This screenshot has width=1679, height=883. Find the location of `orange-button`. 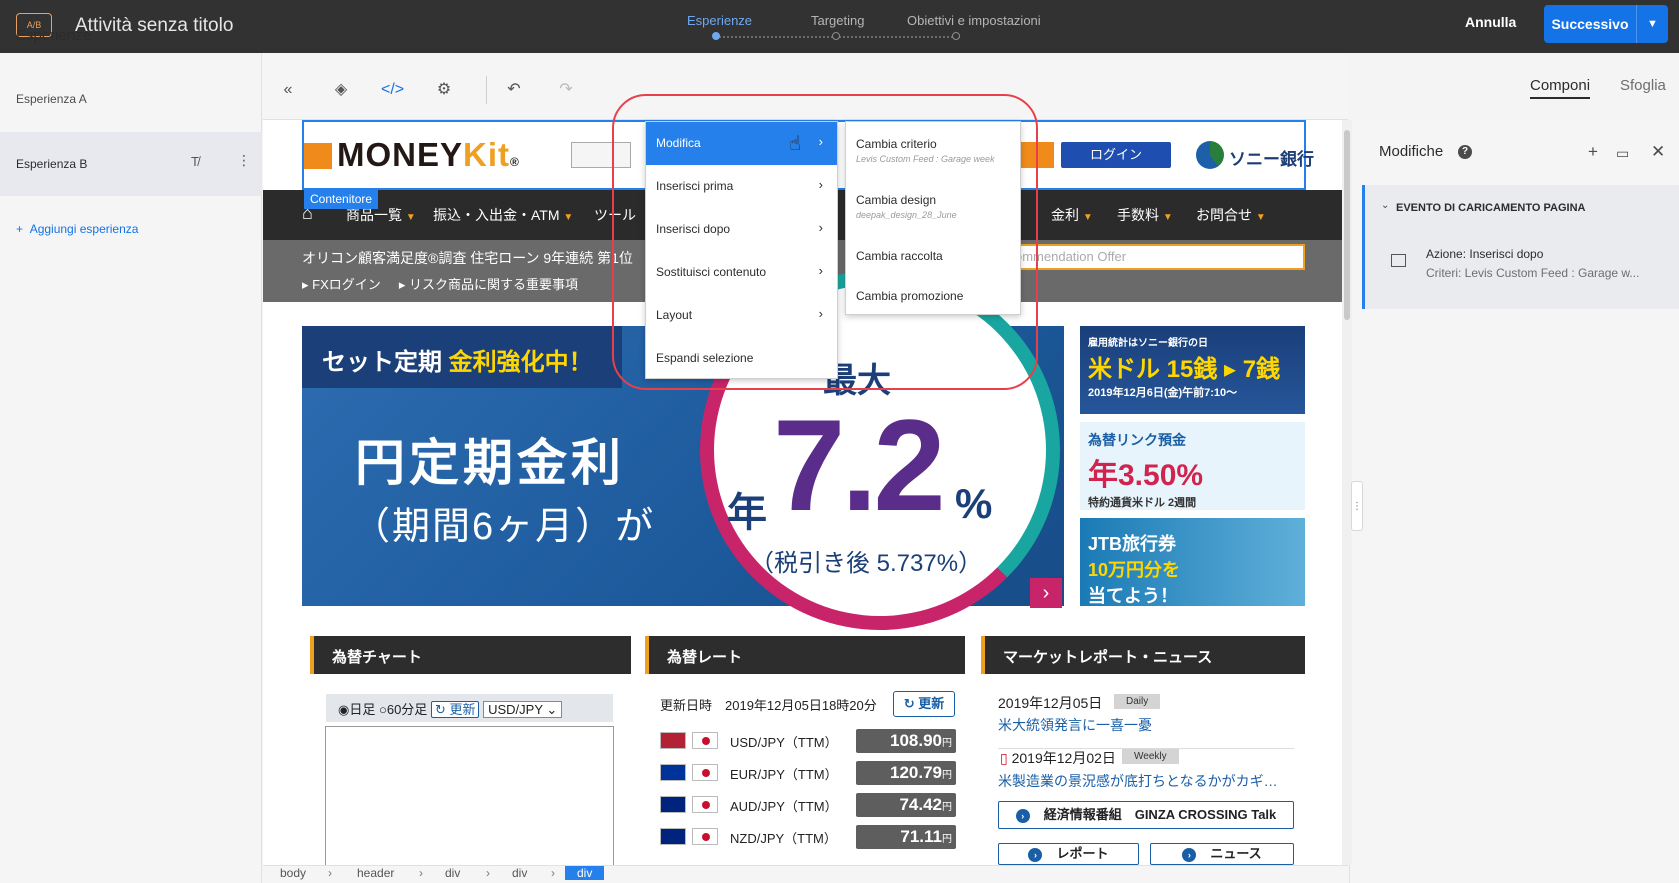

orange-button is located at coordinates (1037, 155).